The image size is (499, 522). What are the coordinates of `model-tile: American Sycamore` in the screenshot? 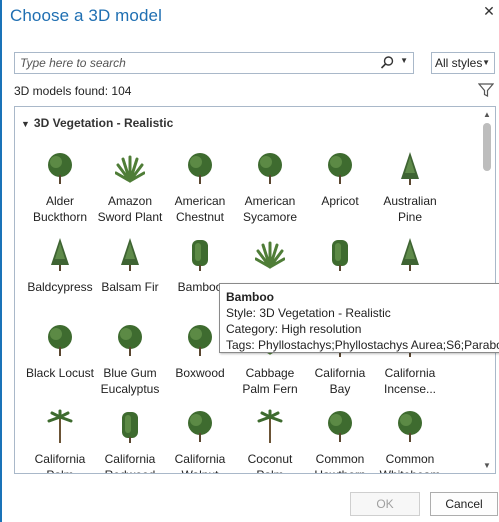 It's located at (270, 190).